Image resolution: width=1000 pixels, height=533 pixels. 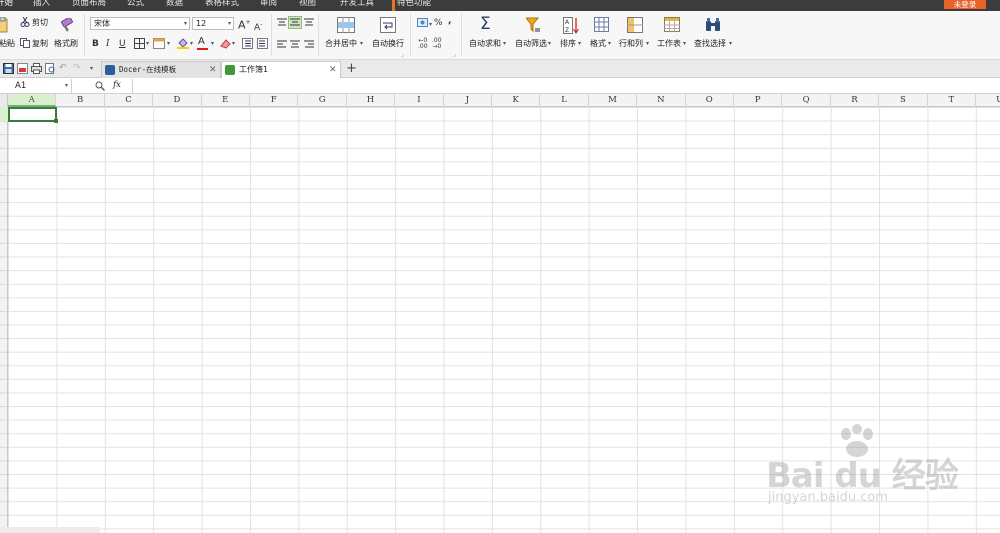 I want to click on font-name-select: 宋体 ▾, so click(x=140, y=23).